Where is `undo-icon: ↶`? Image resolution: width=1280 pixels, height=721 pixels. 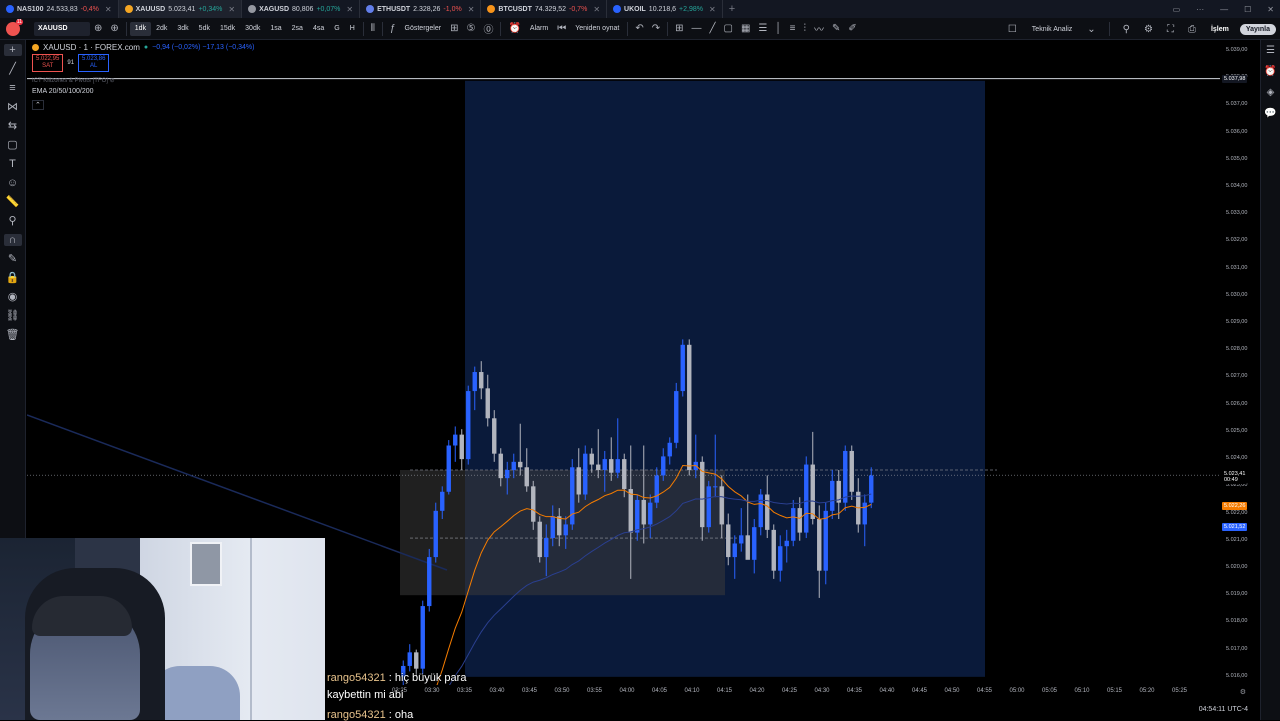
undo-icon: ↶ is located at coordinates (639, 28).